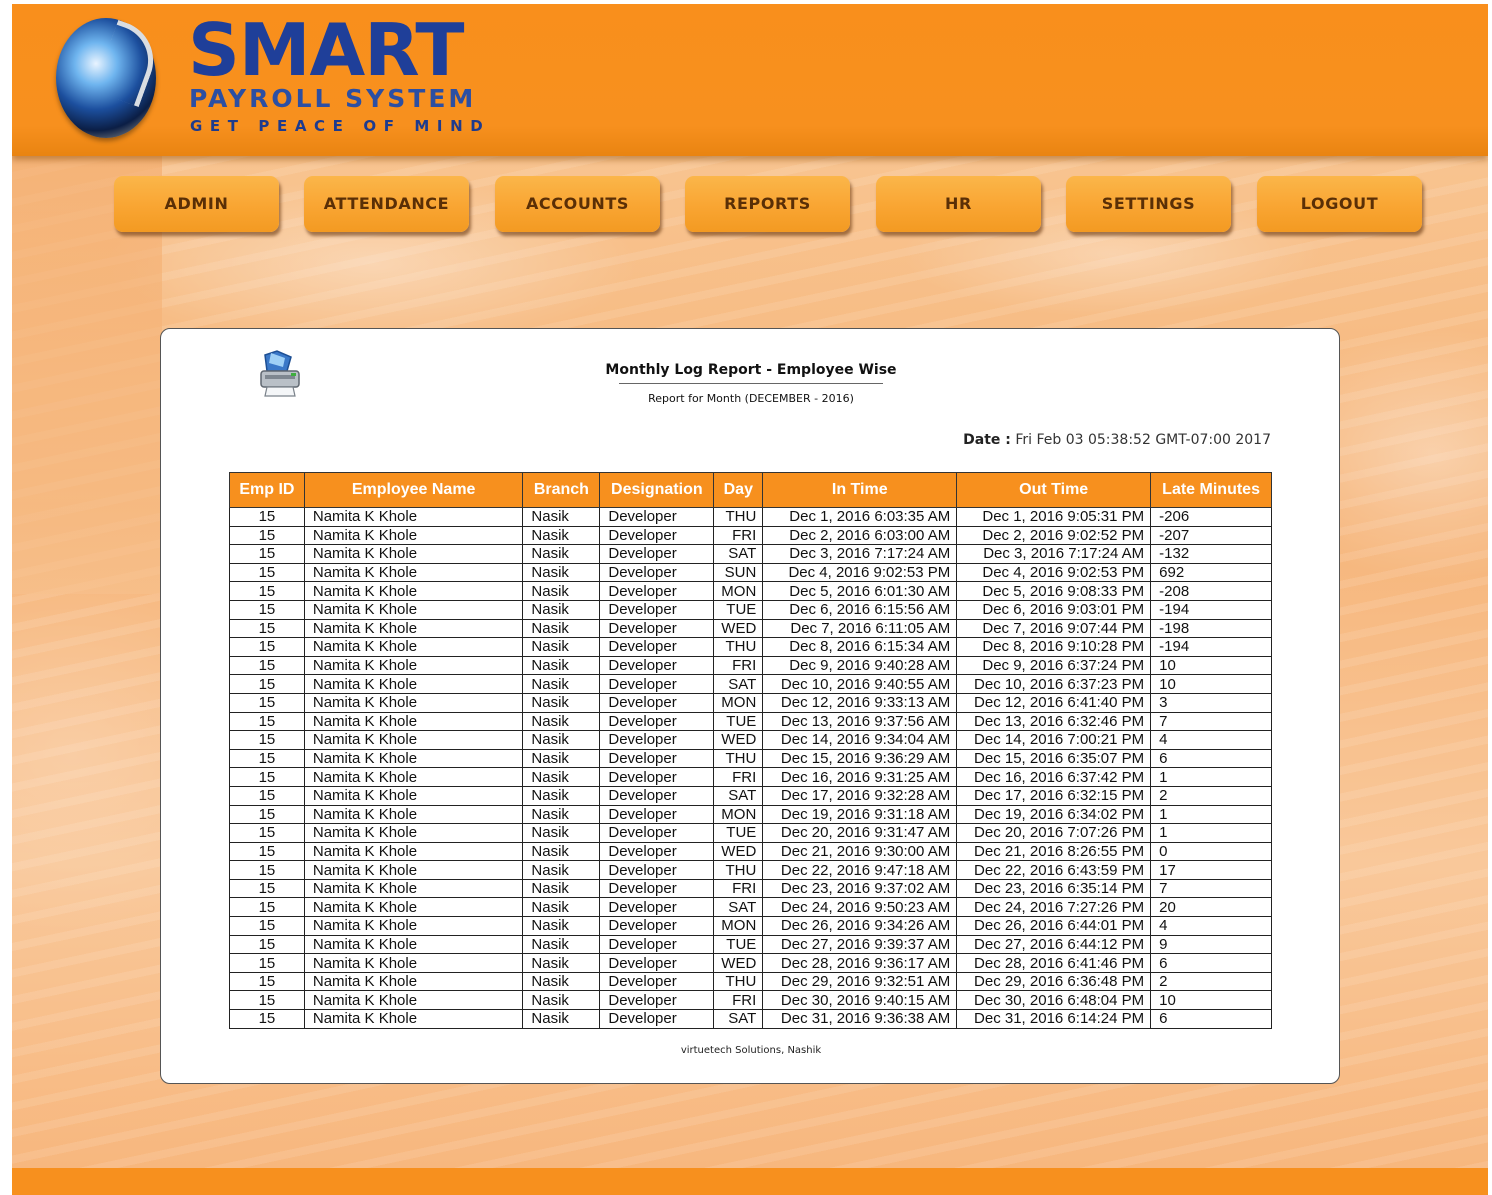 This screenshot has height=1195, width=1492. I want to click on in-time-cell: Dec 17, 2016 9:32:28 AM, so click(860, 795).